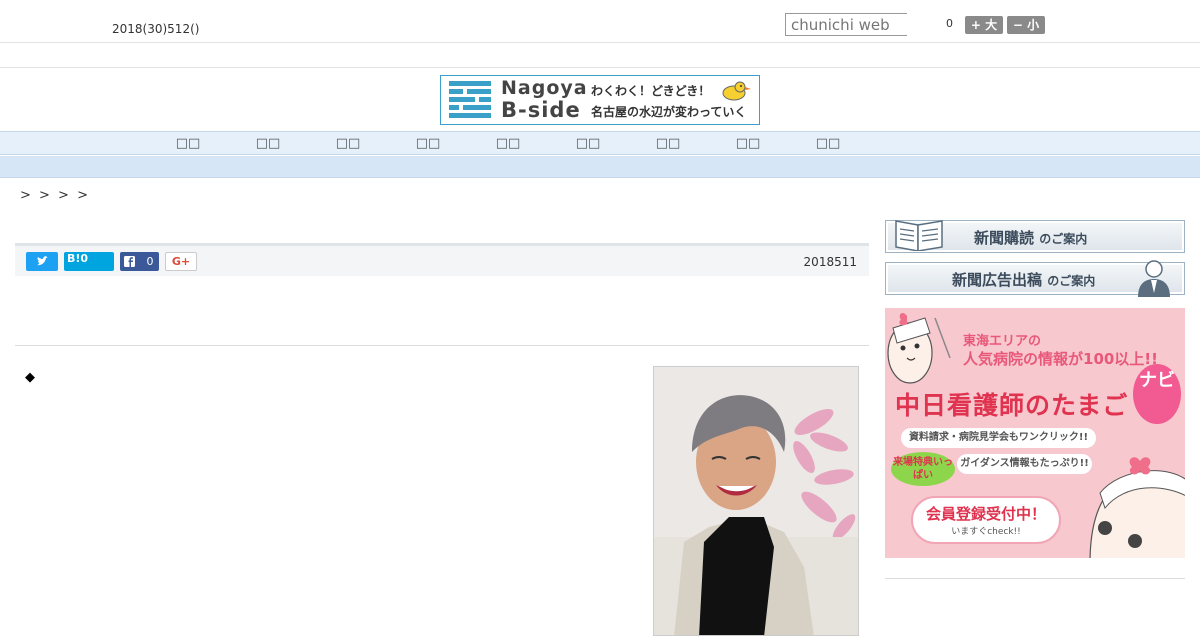 This screenshot has height=636, width=1200. I want to click on logo-name-line2: B-side, so click(541, 110).